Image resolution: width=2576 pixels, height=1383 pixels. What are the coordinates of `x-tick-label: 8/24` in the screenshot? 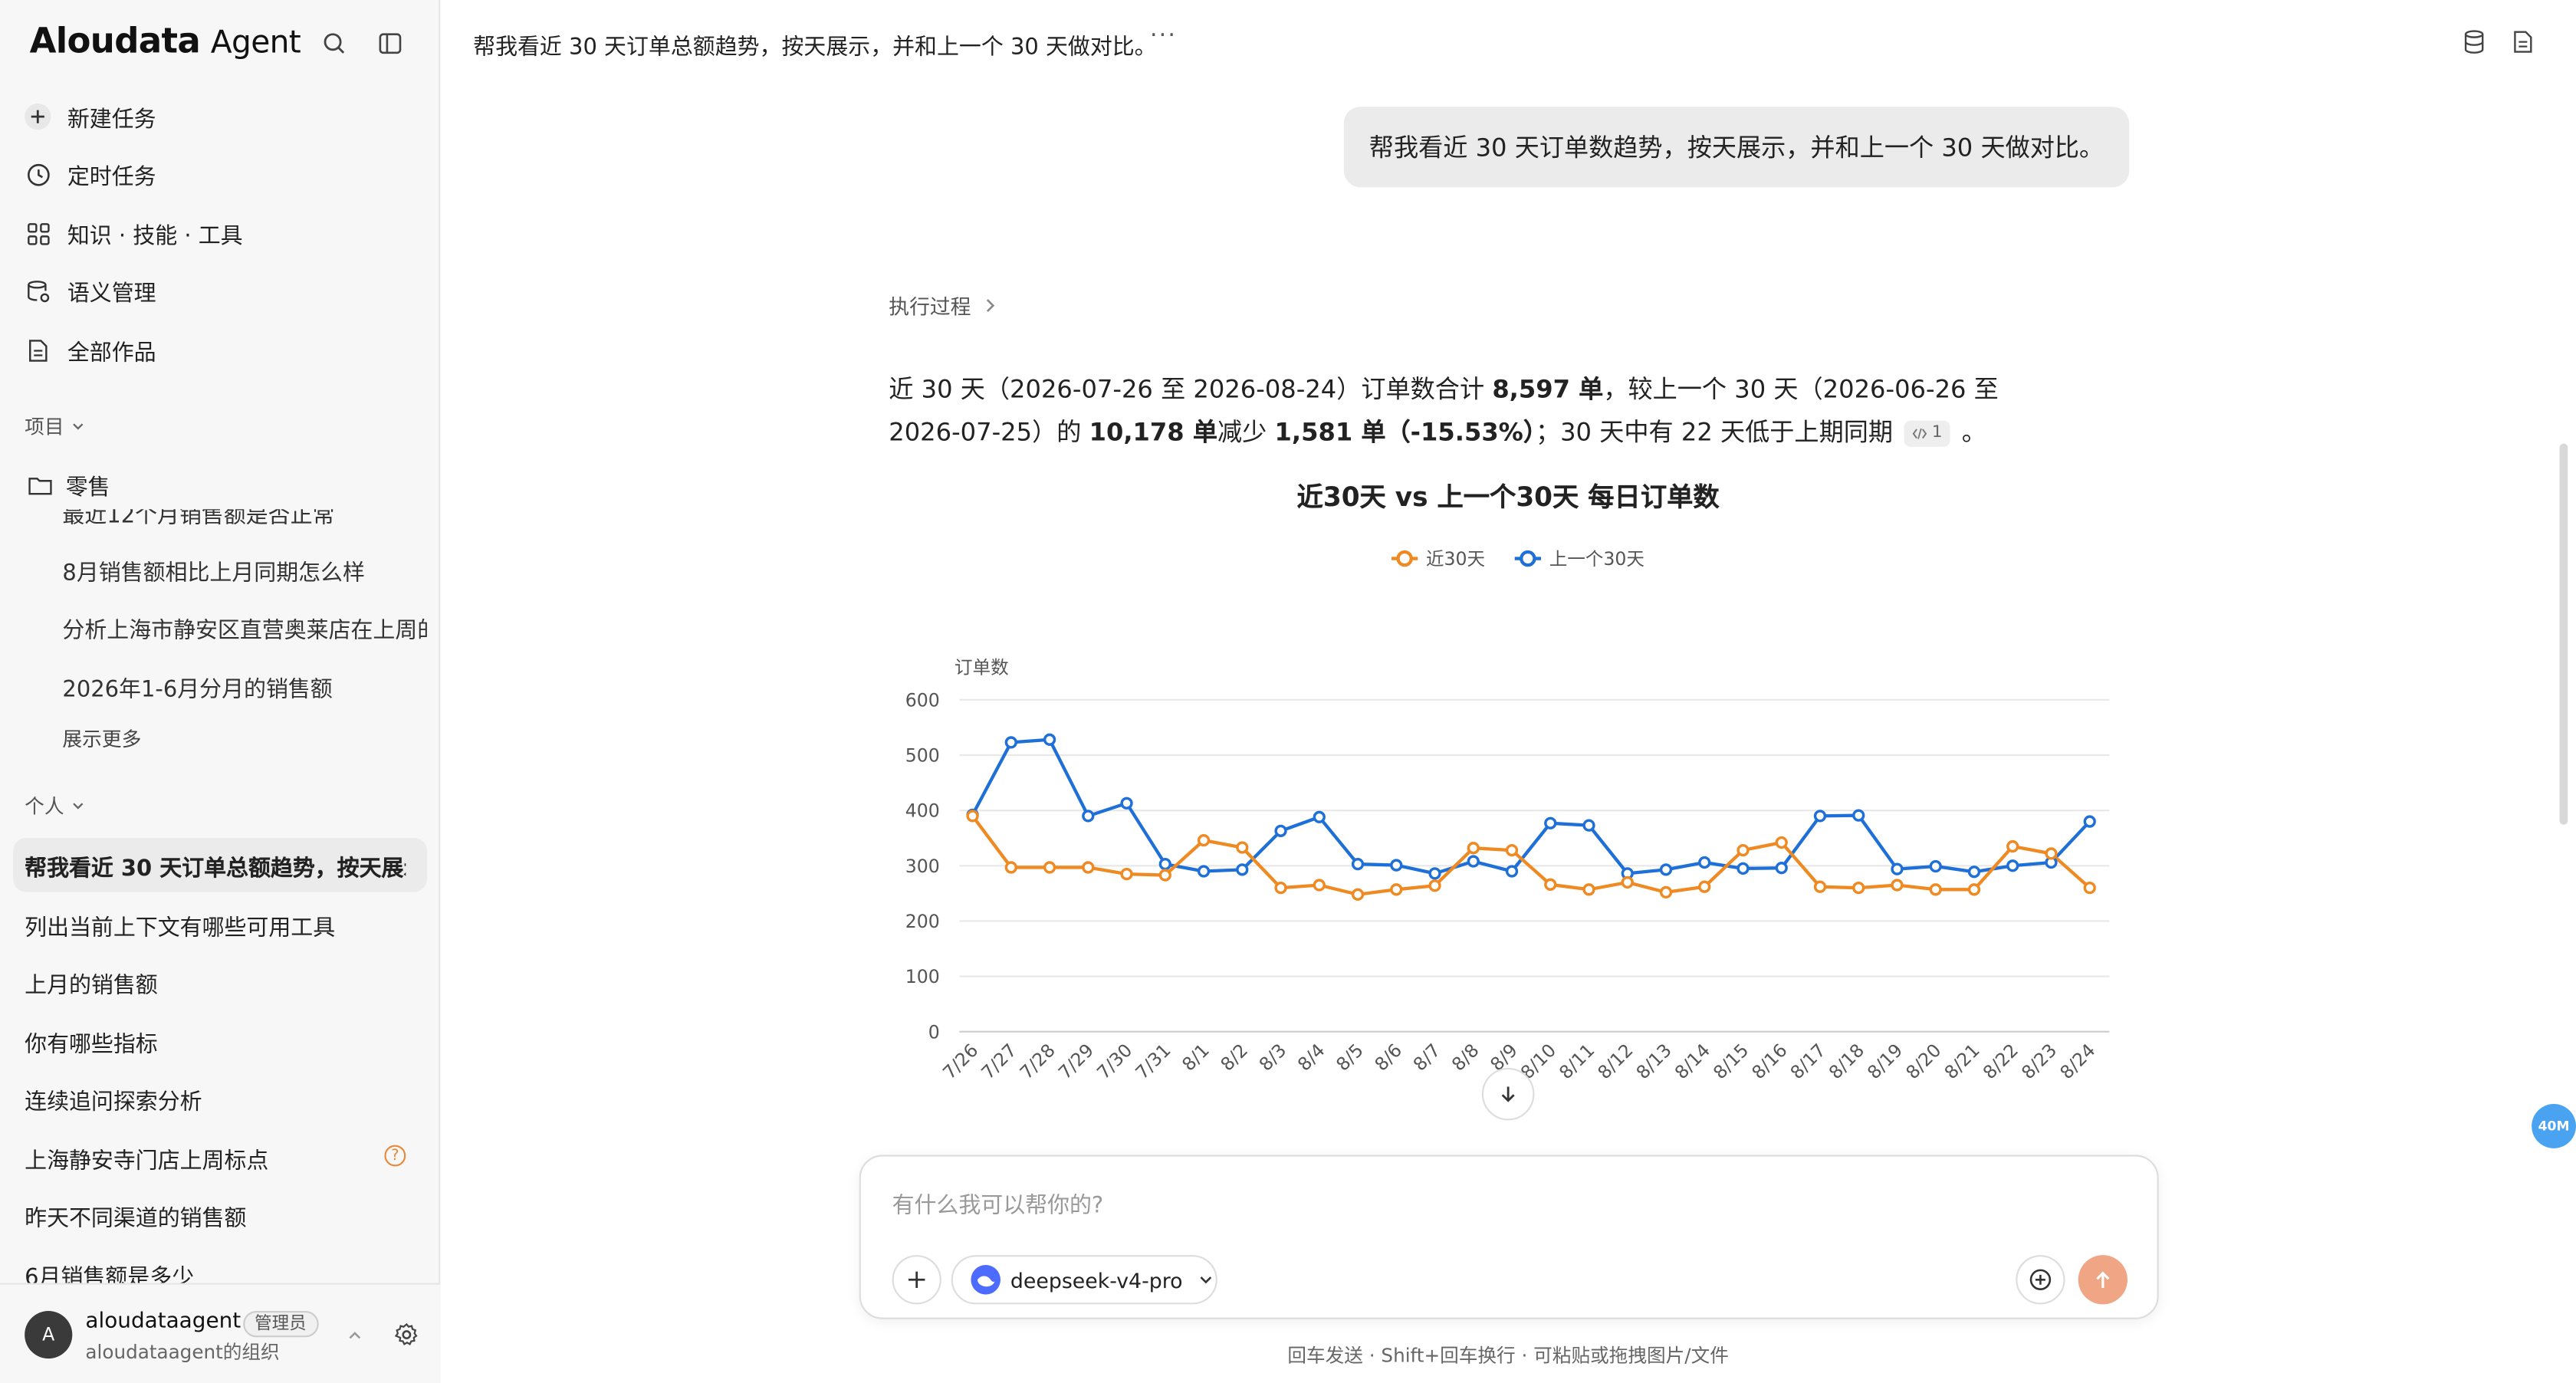 It's located at (2077, 1061).